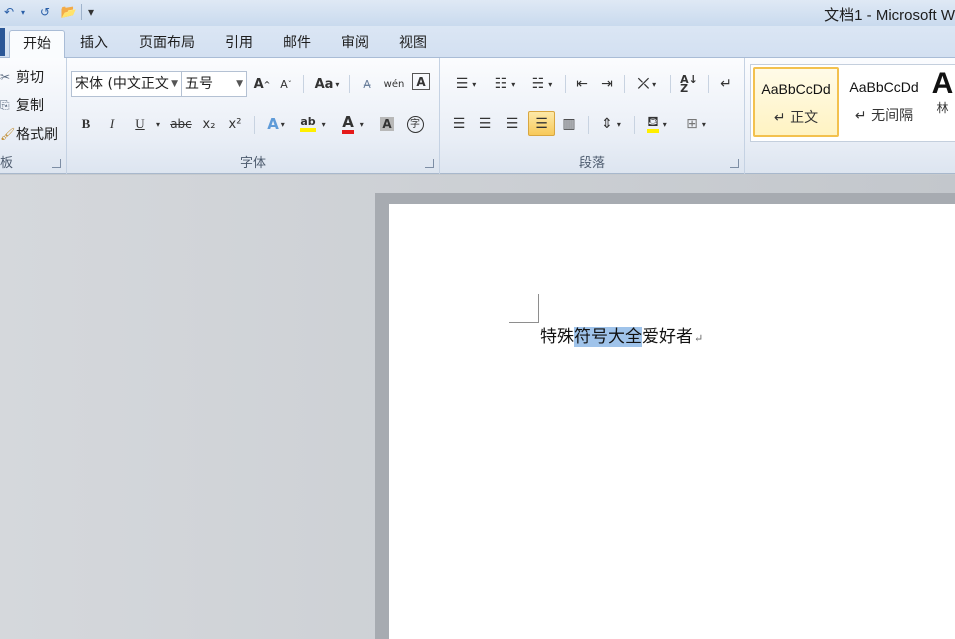 The height and width of the screenshot is (639, 955). Describe the element at coordinates (199, 84) in the screenshot. I see `font-size-value: 五号` at that location.